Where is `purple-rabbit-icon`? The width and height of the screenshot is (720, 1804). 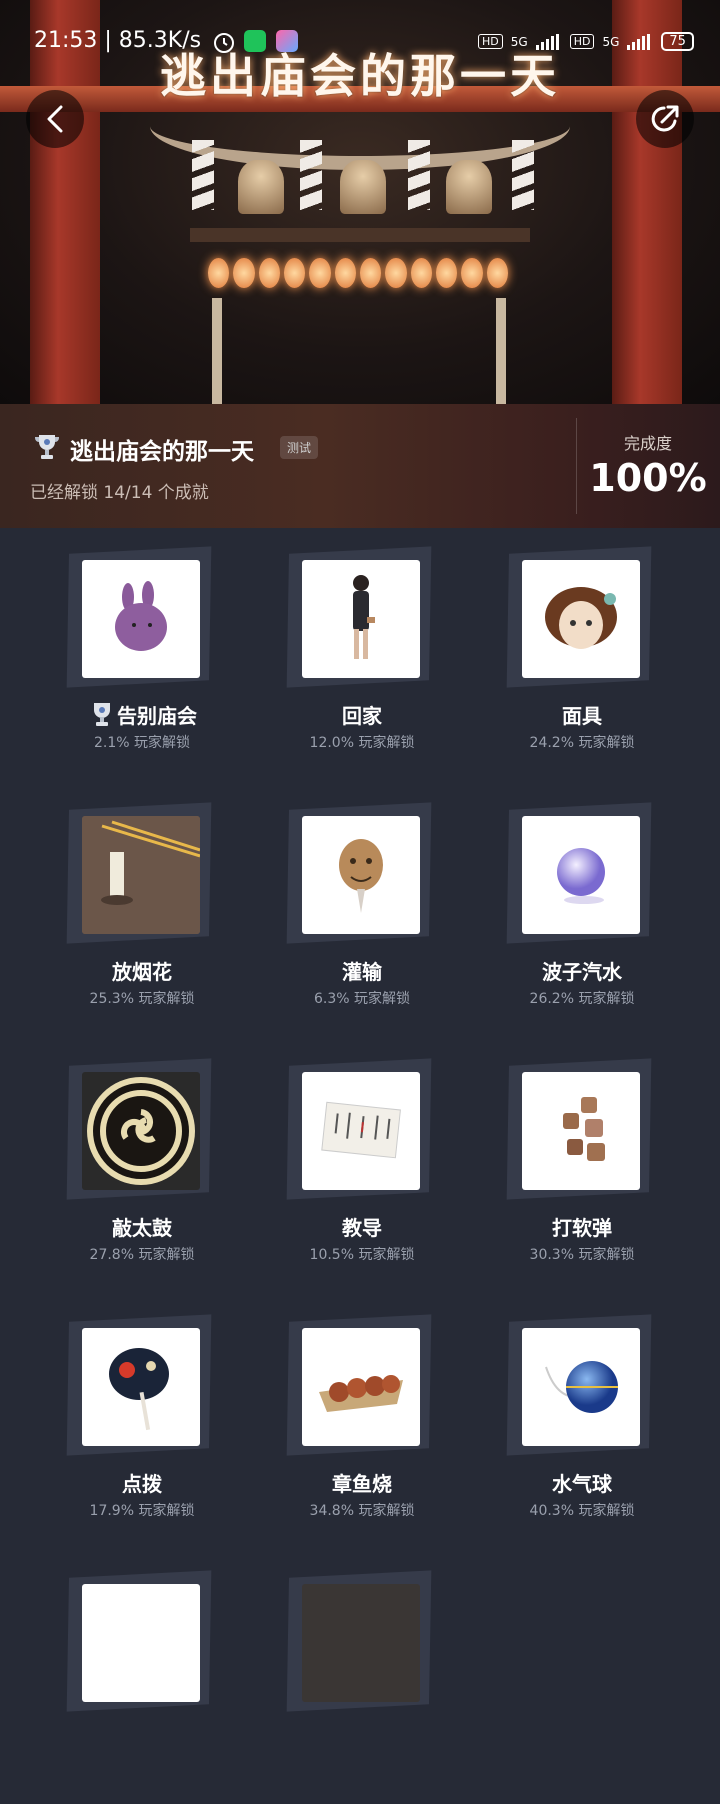
purple-rabbit-icon is located at coordinates (141, 619).